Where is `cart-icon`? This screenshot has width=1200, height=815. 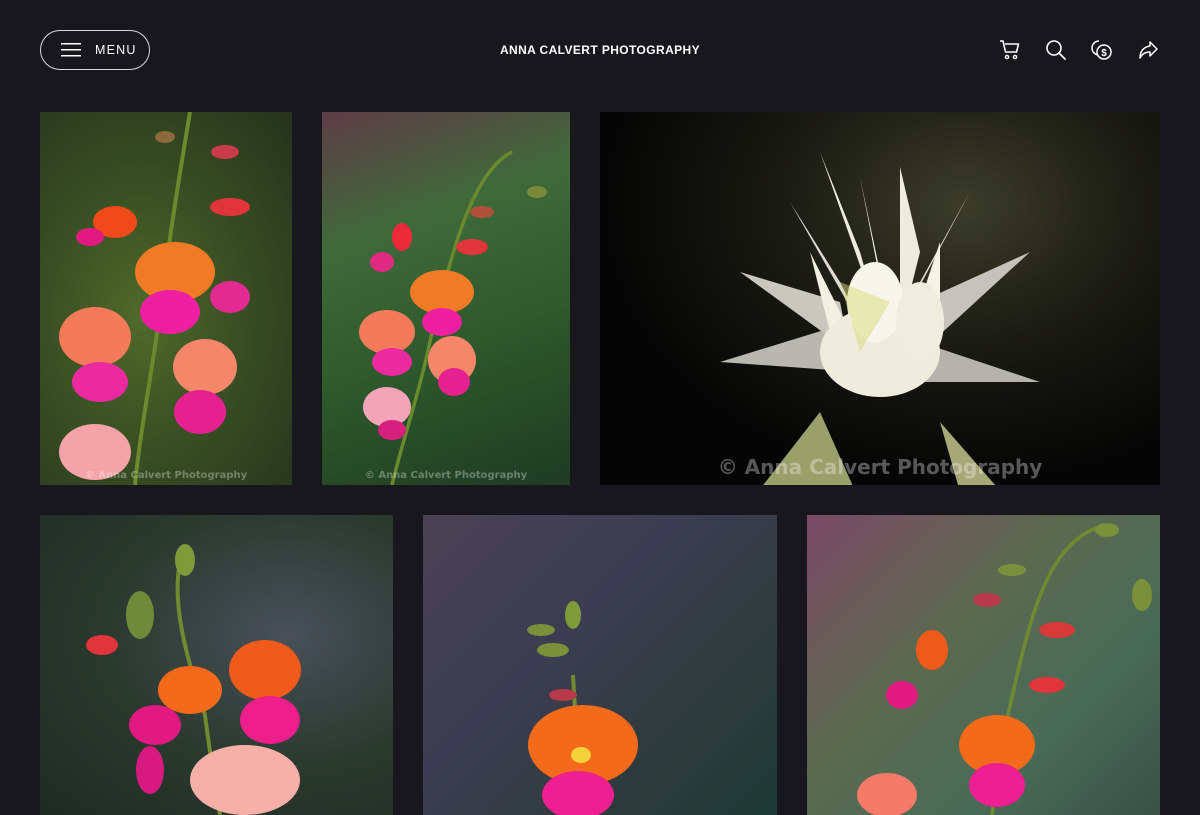 cart-icon is located at coordinates (1010, 50).